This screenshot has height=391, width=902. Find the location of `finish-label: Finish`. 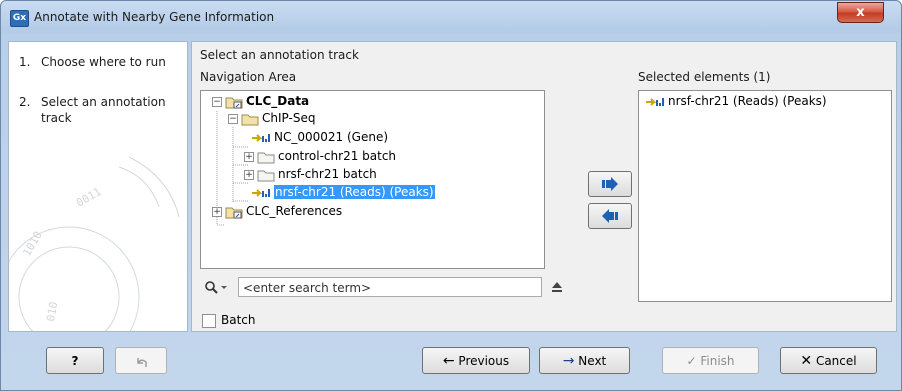

finish-label: Finish is located at coordinates (717, 361).